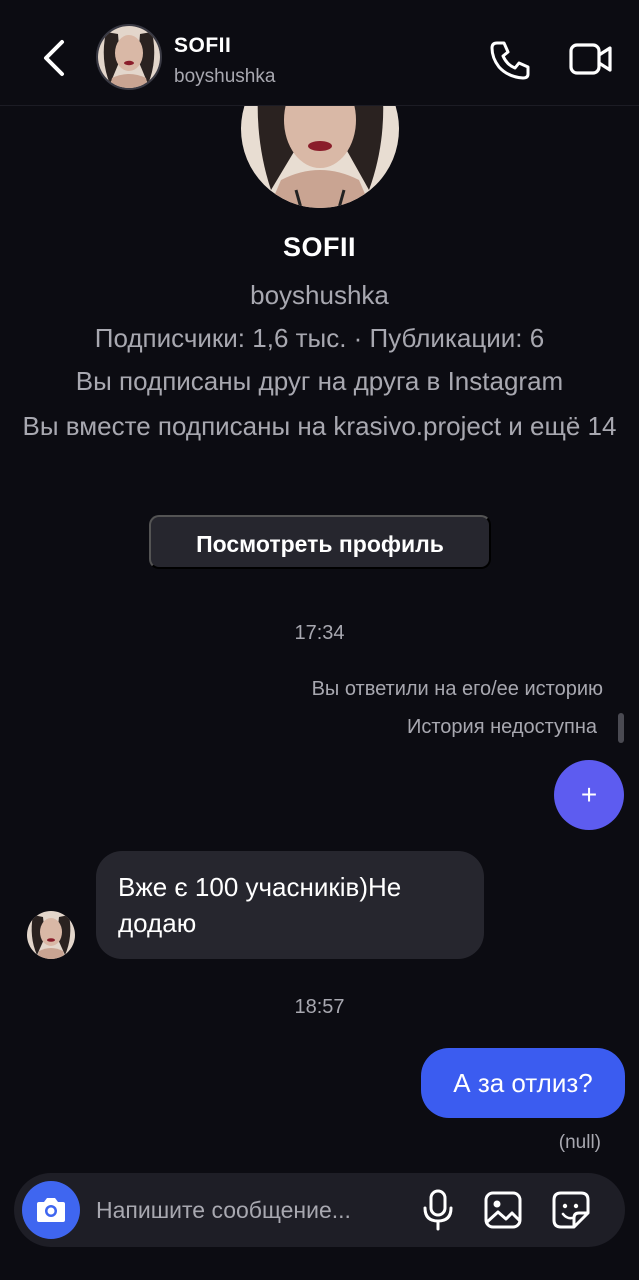  I want to click on microphone-icon, so click(438, 1210).